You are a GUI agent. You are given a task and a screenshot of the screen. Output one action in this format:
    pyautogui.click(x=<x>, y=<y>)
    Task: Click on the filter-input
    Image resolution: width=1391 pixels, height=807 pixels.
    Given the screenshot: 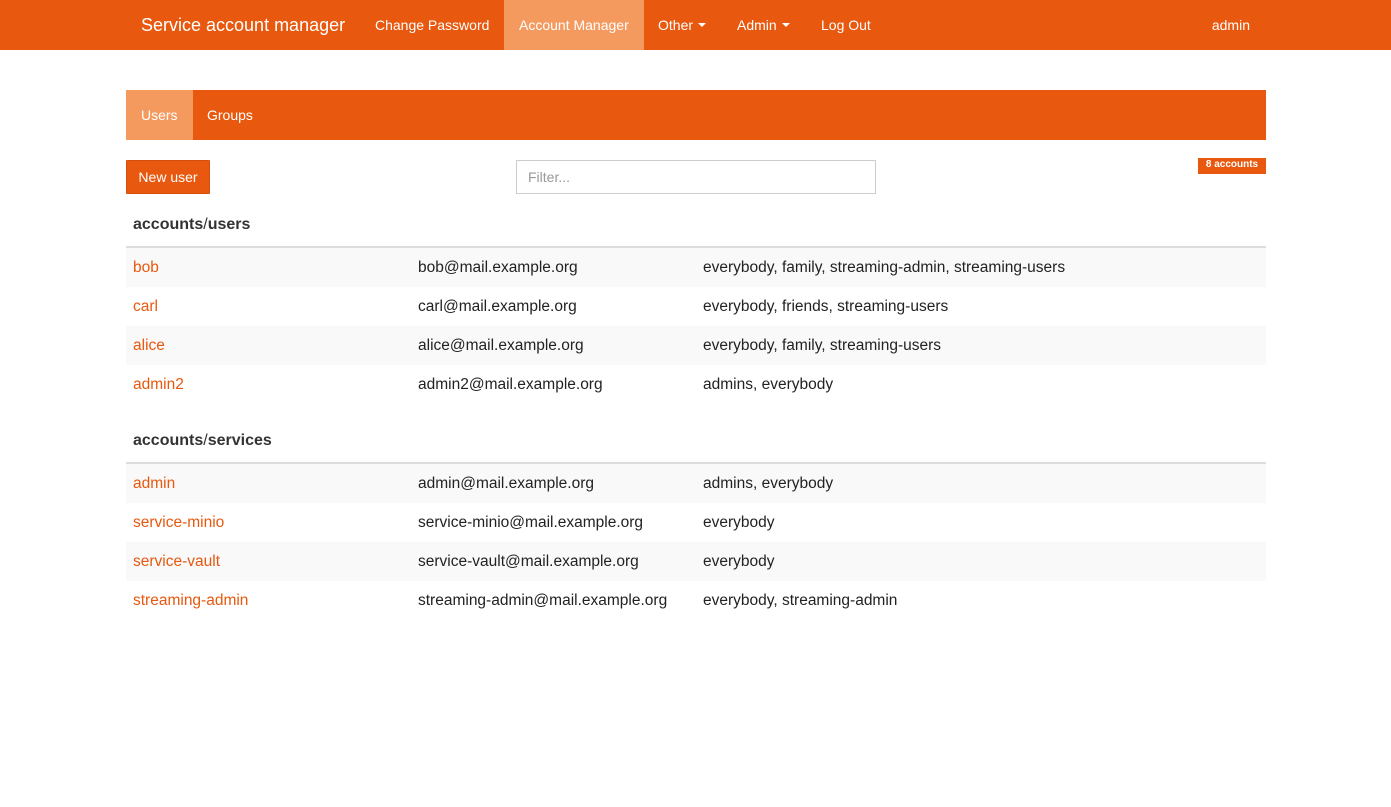 What is the action you would take?
    pyautogui.click(x=696, y=177)
    